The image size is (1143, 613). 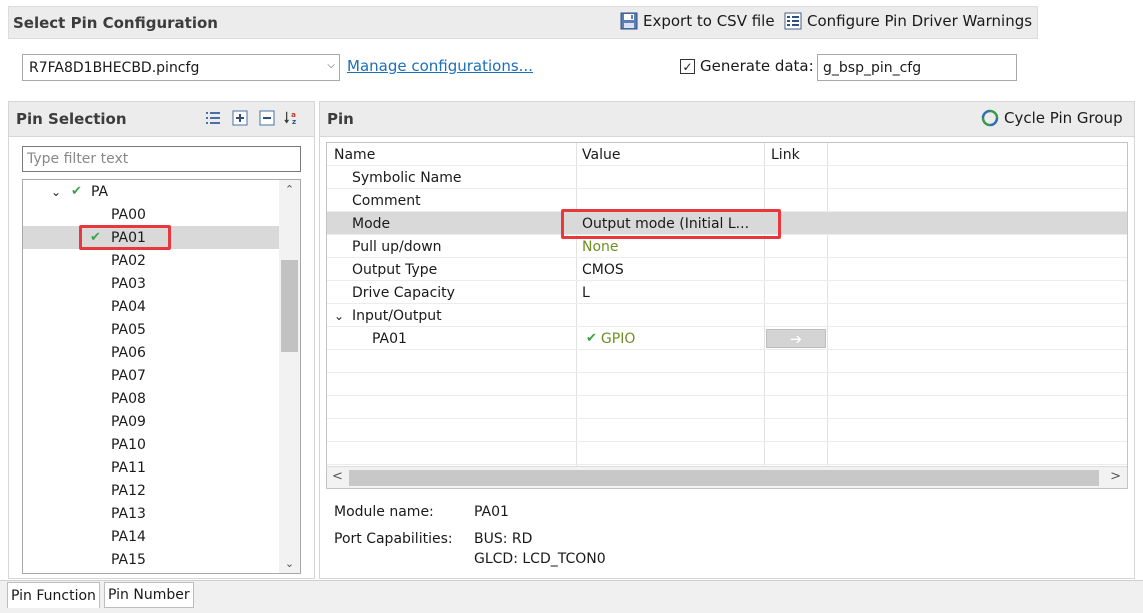 I want to click on scroll-right-icon: >, so click(x=1115, y=476).